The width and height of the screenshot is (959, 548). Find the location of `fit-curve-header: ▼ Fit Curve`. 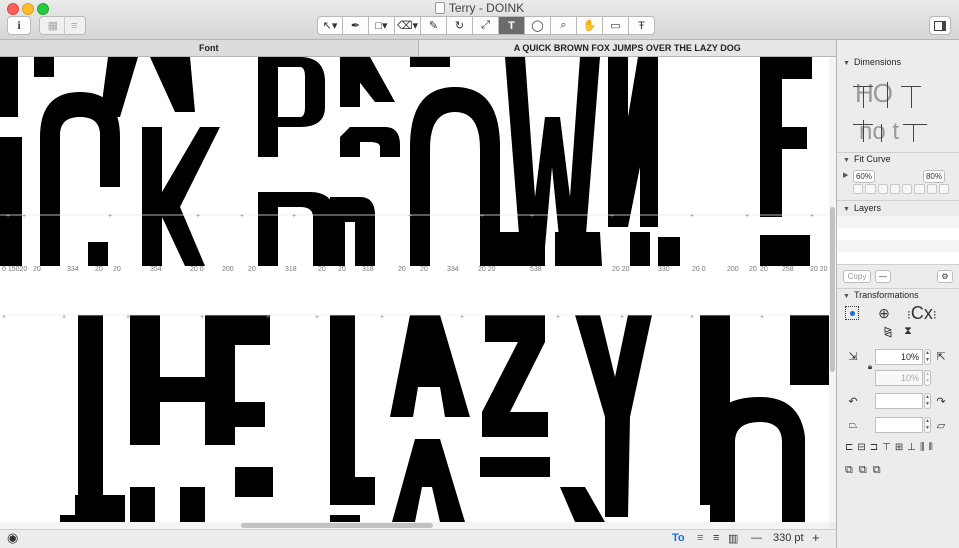

fit-curve-header: ▼ Fit Curve is located at coordinates (898, 159).